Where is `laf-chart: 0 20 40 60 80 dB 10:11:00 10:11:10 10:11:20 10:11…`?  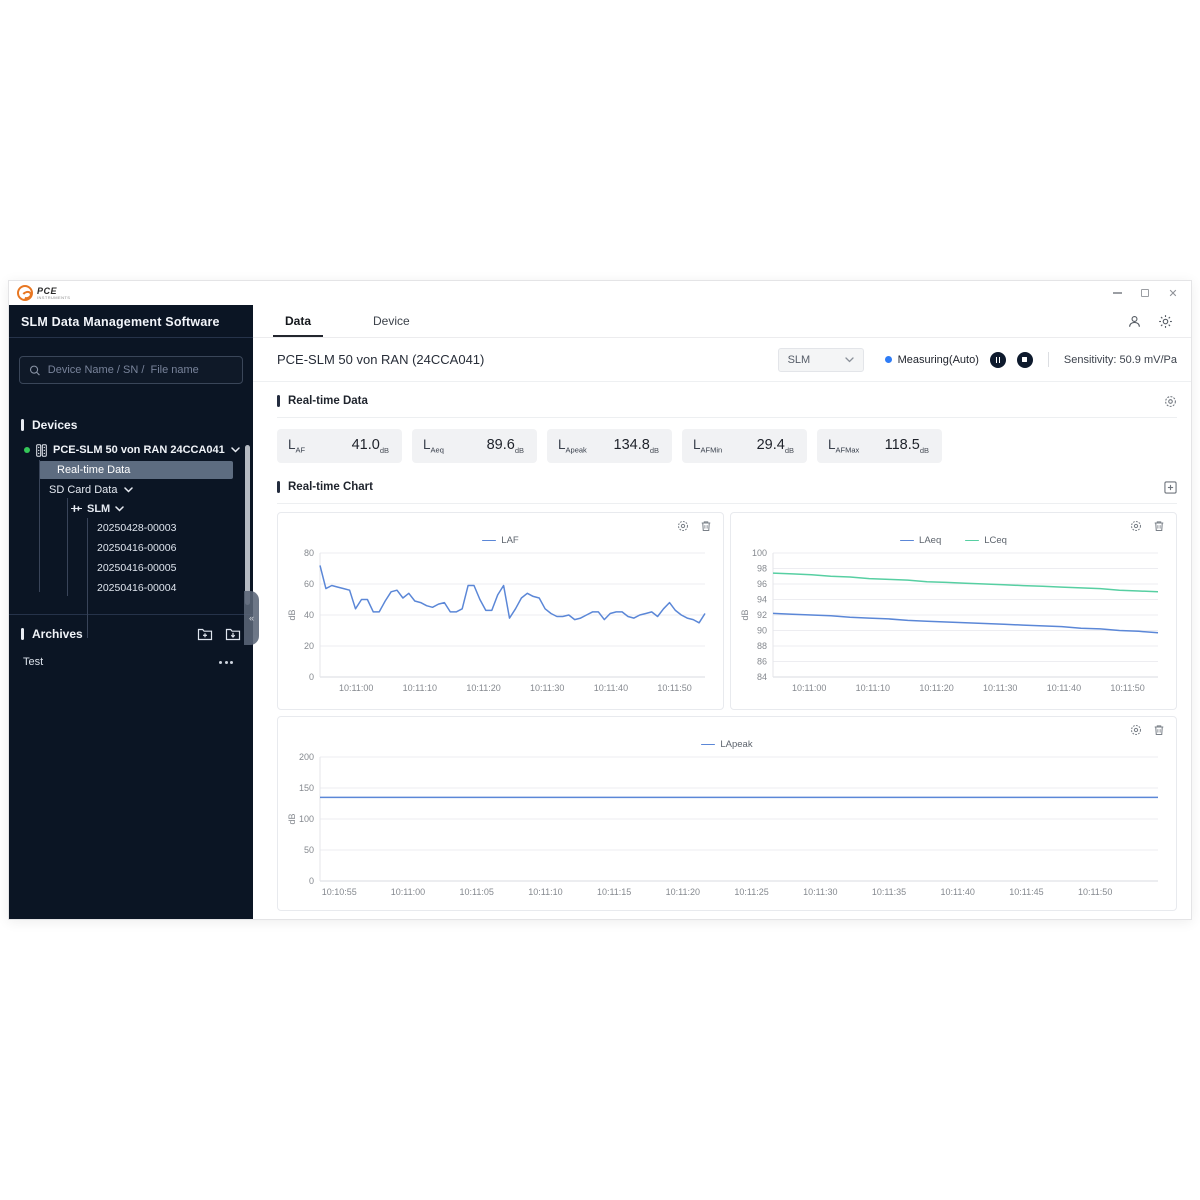
laf-chart: 0 20 40 60 80 dB 10:11:00 10:11:10 10:11:20 10:11… is located at coordinates (500, 622).